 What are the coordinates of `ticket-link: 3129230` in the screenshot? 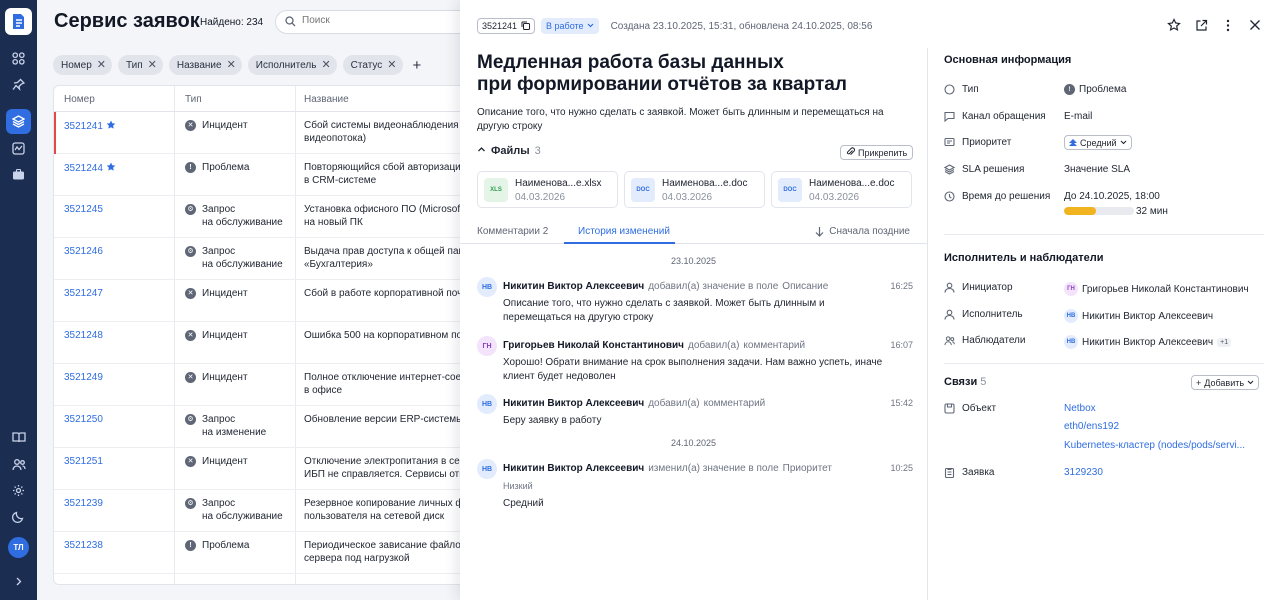 It's located at (1083, 472).